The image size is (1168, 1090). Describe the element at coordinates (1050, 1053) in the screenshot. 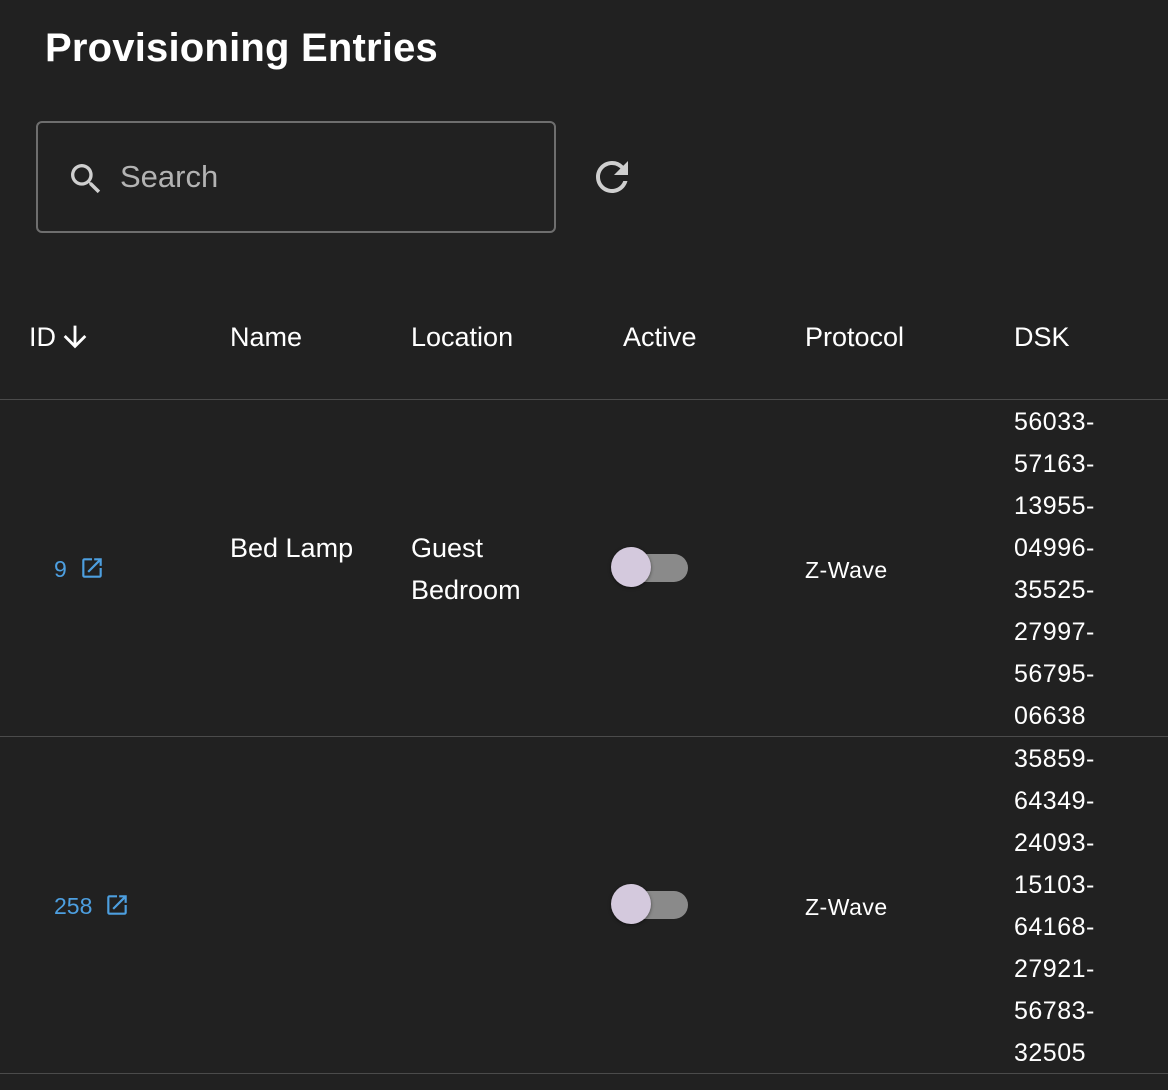

I see `dsk-segment: 32505` at that location.